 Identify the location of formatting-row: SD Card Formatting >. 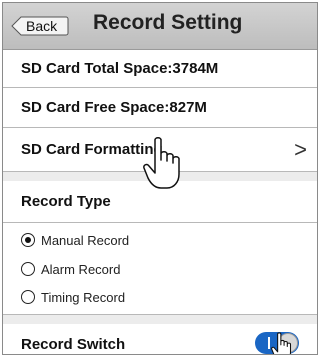
(160, 150).